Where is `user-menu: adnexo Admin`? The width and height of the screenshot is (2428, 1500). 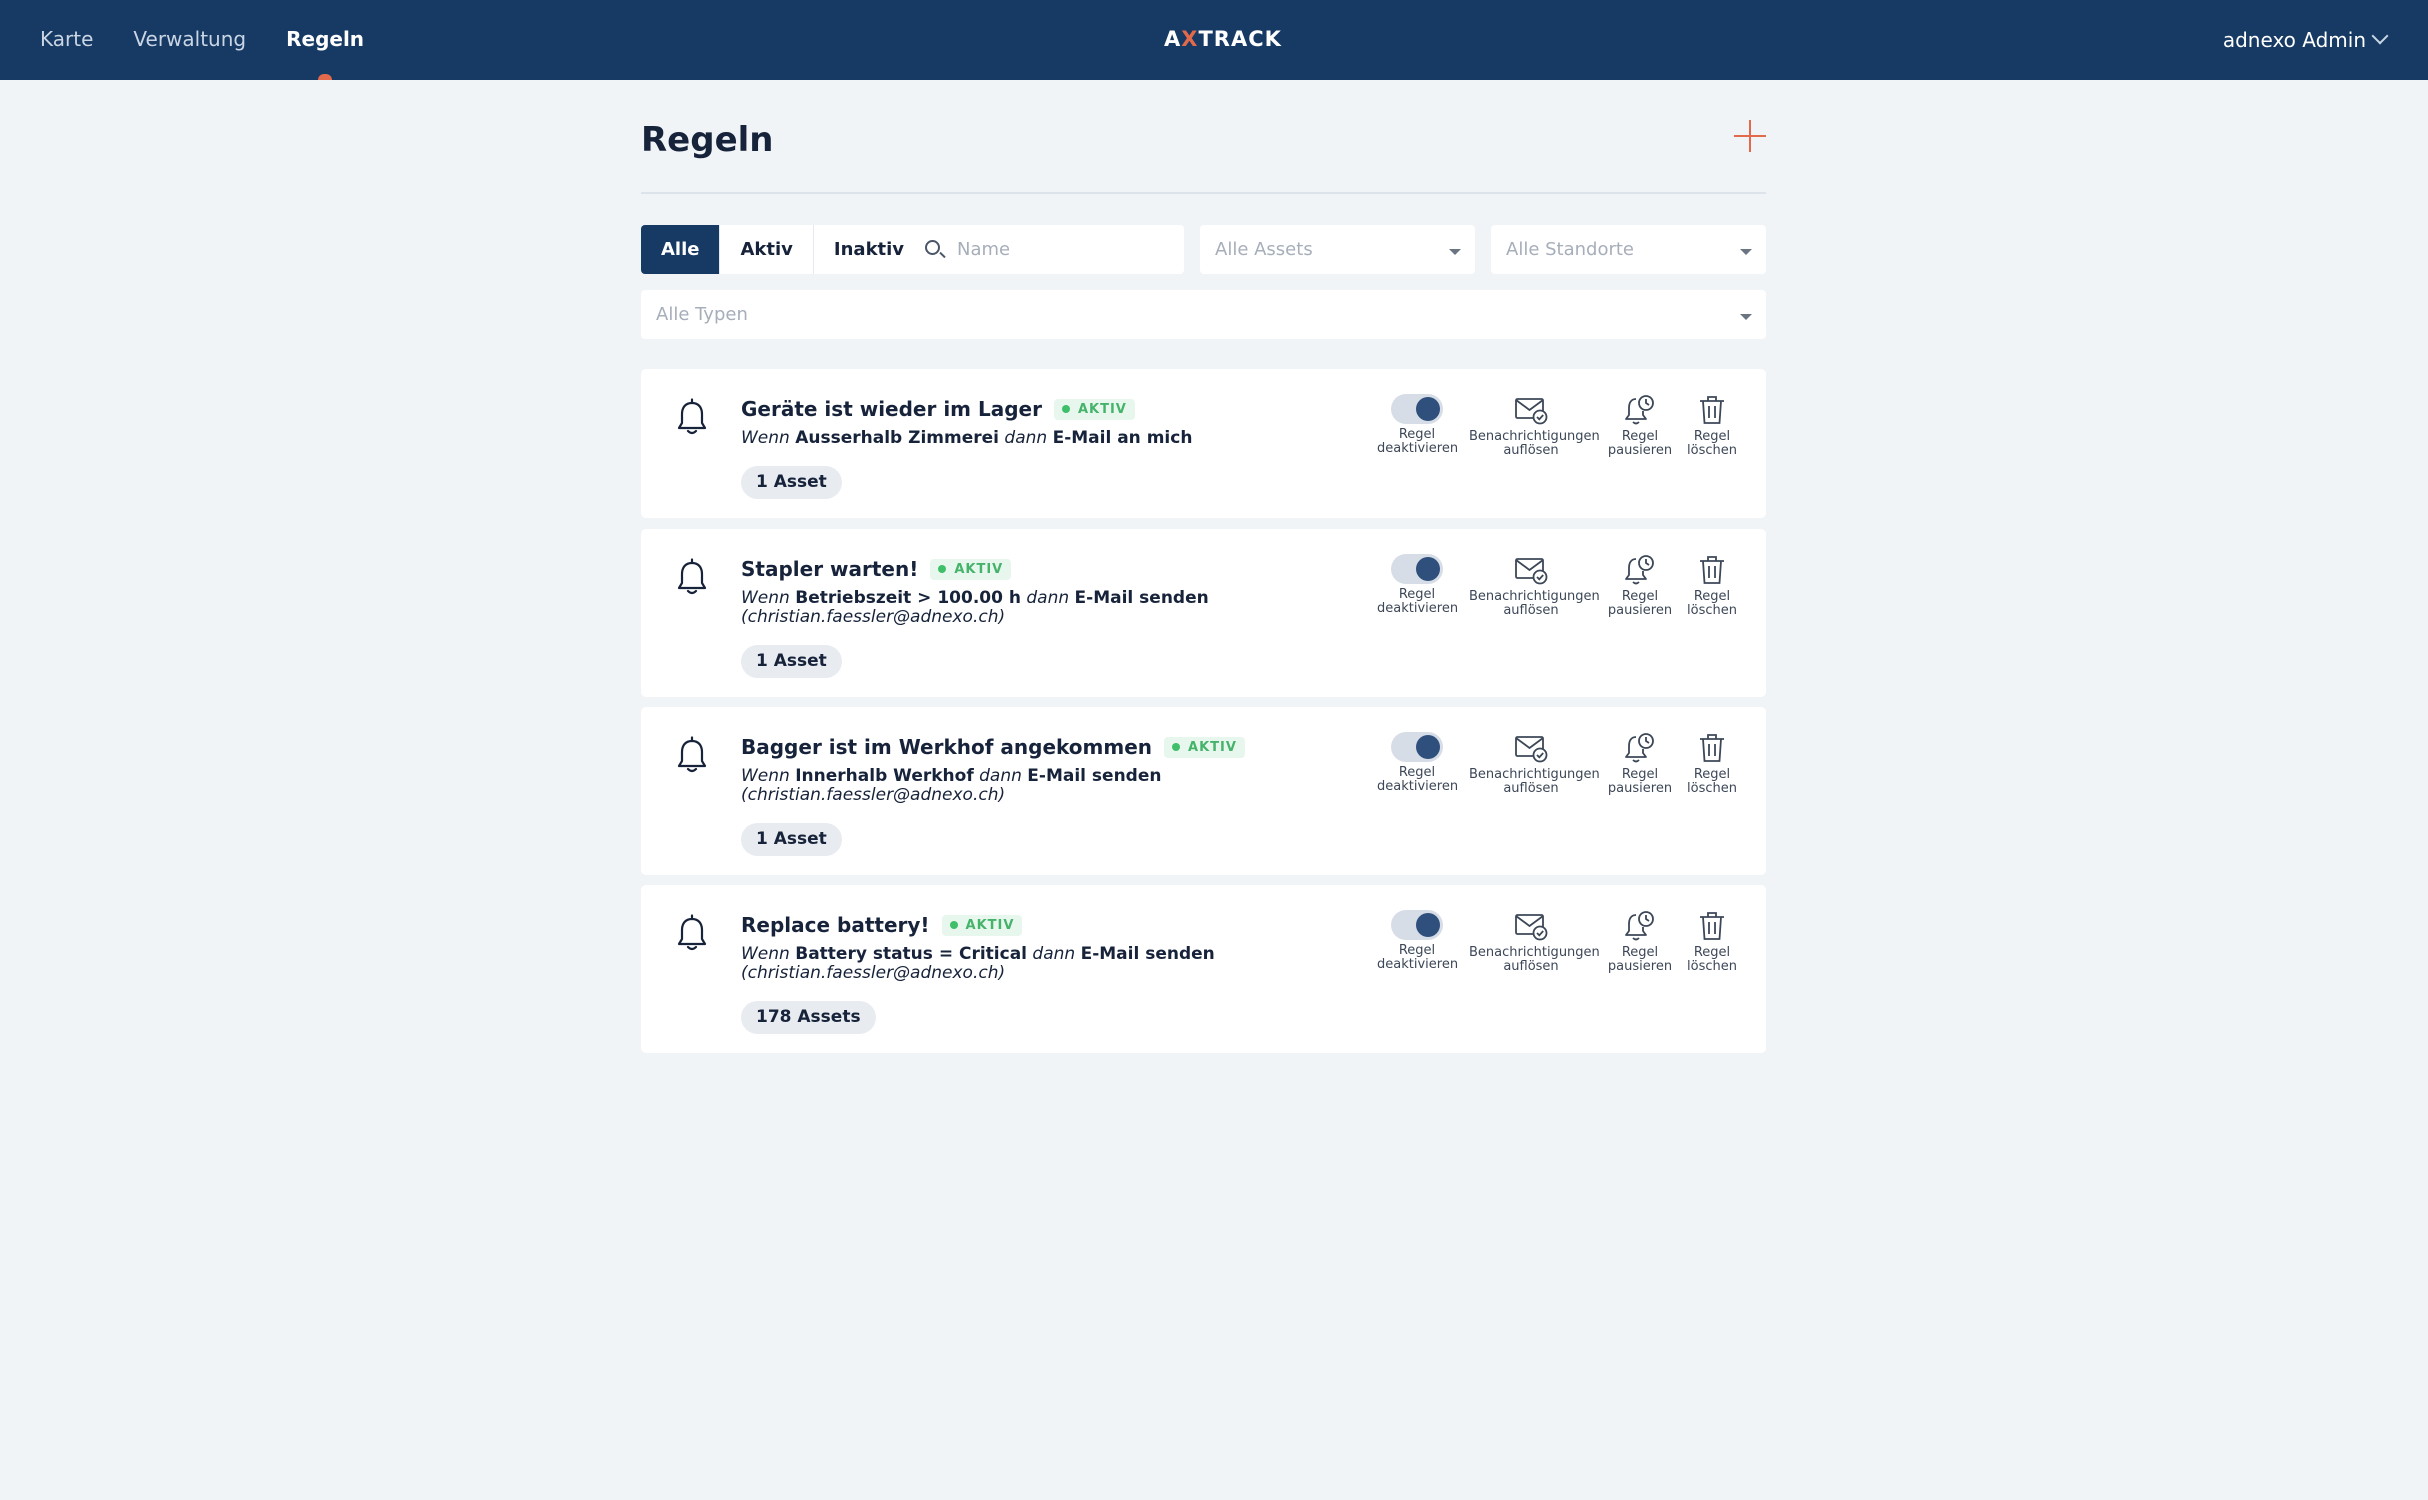
user-menu: adnexo Admin is located at coordinates (2305, 40).